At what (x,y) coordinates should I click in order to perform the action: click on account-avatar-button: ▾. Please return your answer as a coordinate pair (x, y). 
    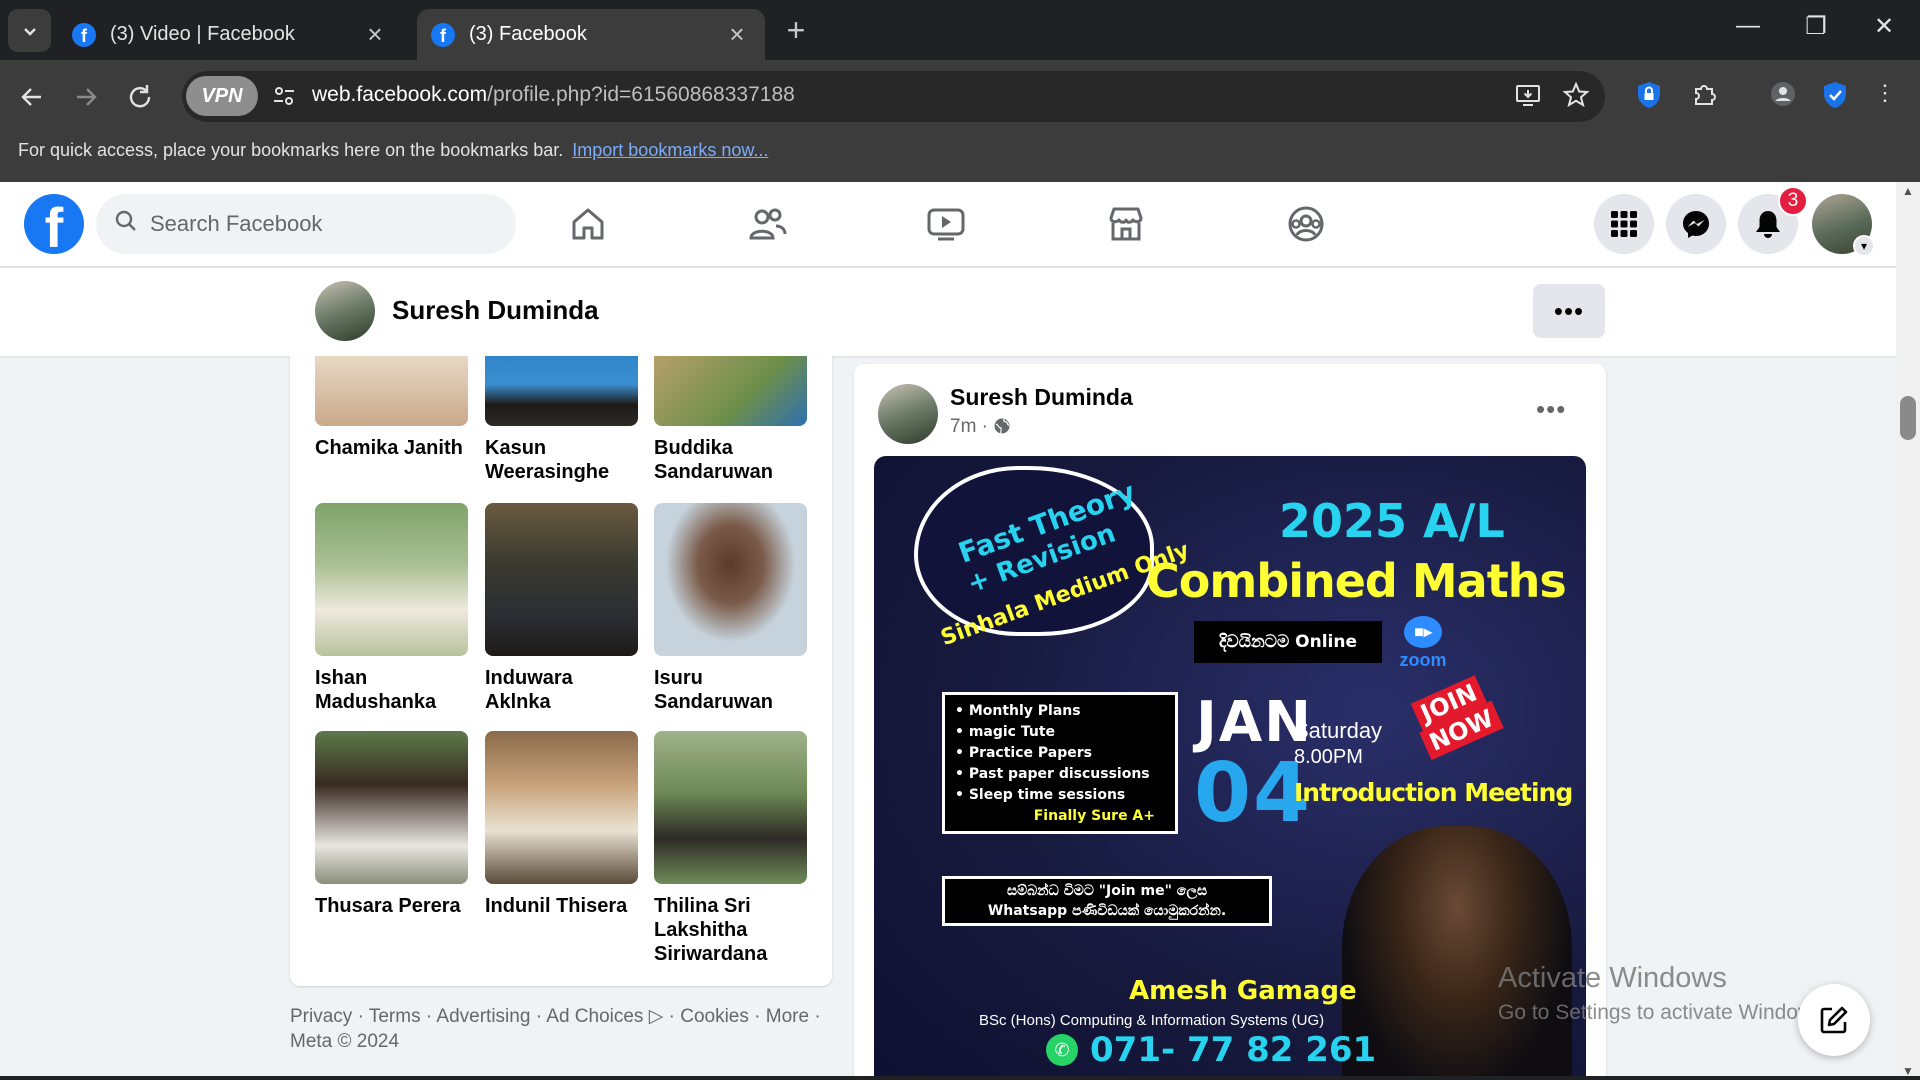
    Looking at the image, I should click on (1843, 225).